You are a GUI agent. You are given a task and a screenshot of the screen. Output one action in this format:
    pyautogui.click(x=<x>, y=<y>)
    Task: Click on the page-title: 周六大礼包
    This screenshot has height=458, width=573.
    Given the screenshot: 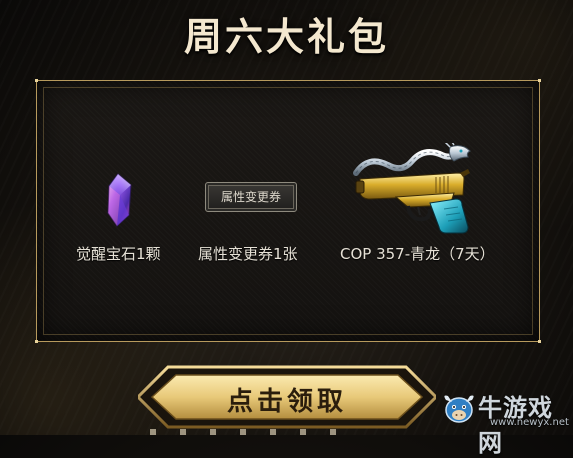 What is the action you would take?
    pyautogui.click(x=286, y=37)
    